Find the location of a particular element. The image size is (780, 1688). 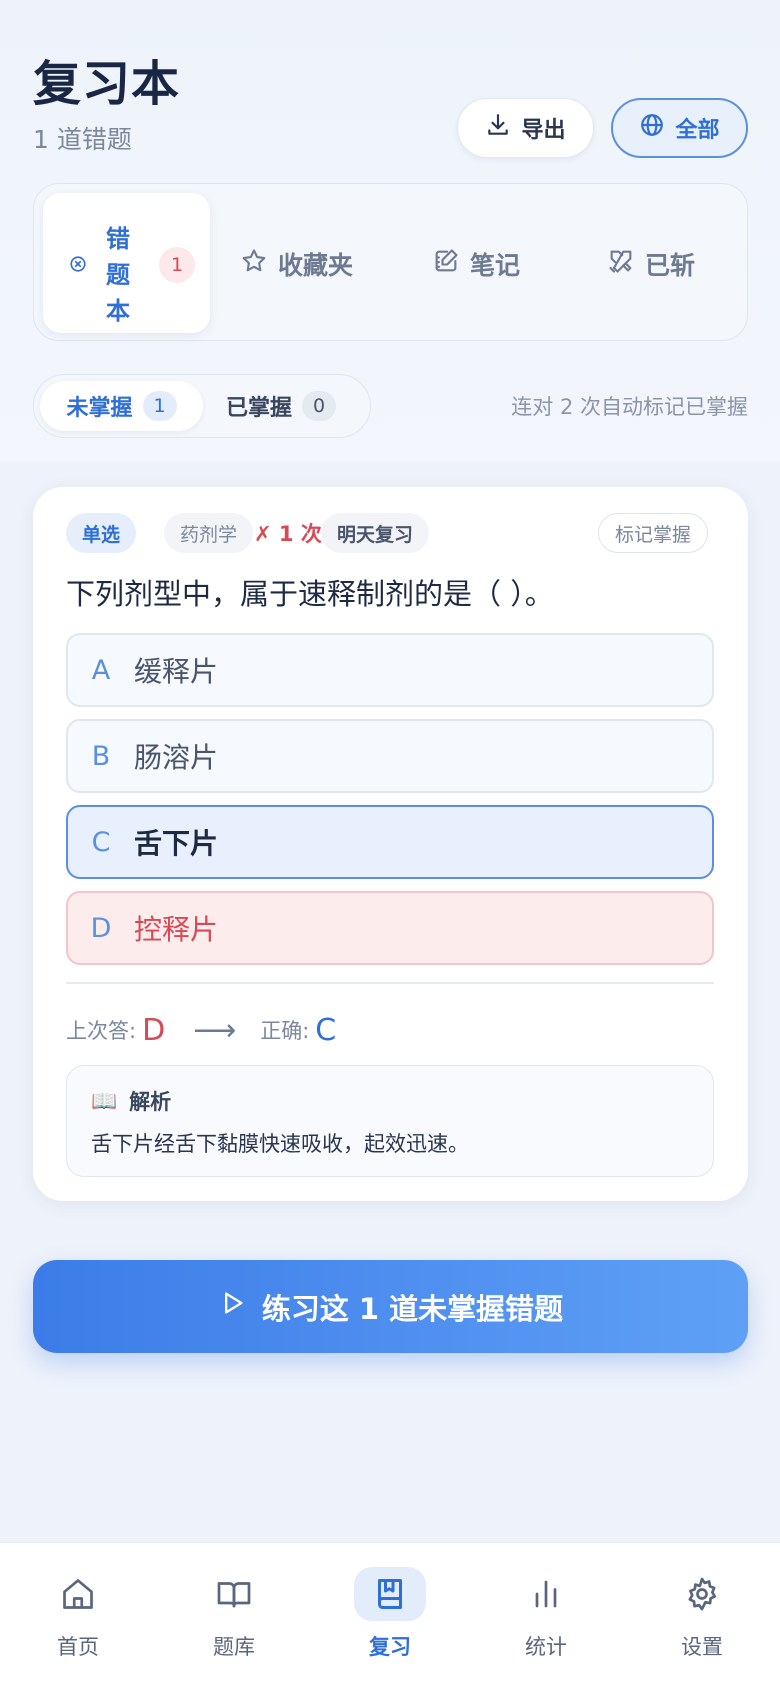

answer-comparison: 上次答: D ⟶ 正确: C is located at coordinates (201, 1030).